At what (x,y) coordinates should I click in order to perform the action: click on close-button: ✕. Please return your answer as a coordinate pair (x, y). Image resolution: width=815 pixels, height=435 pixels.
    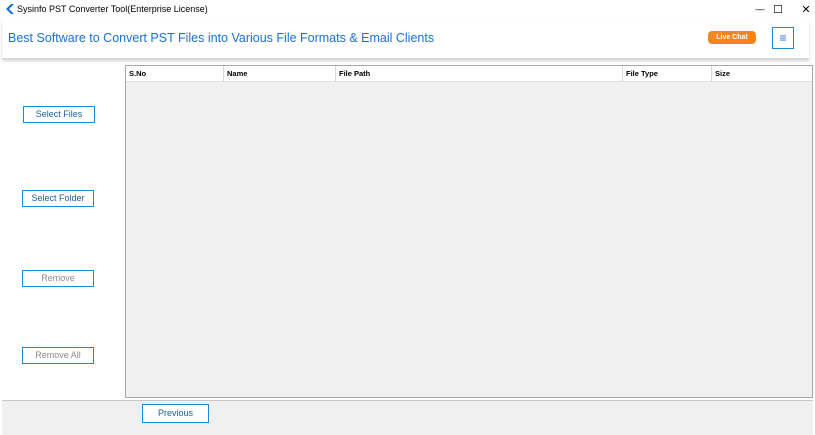
    Looking at the image, I should click on (802, 9).